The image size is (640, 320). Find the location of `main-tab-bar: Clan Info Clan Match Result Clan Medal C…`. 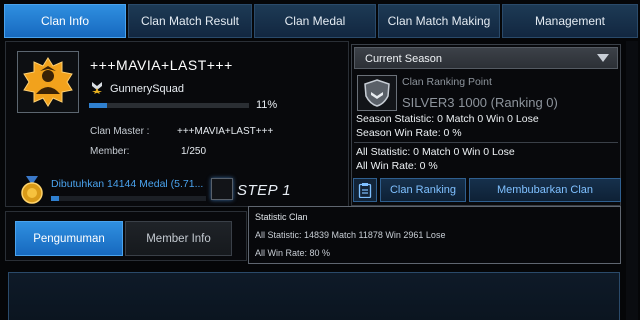

main-tab-bar: Clan Info Clan Match Result Clan Medal C… is located at coordinates (321, 21).